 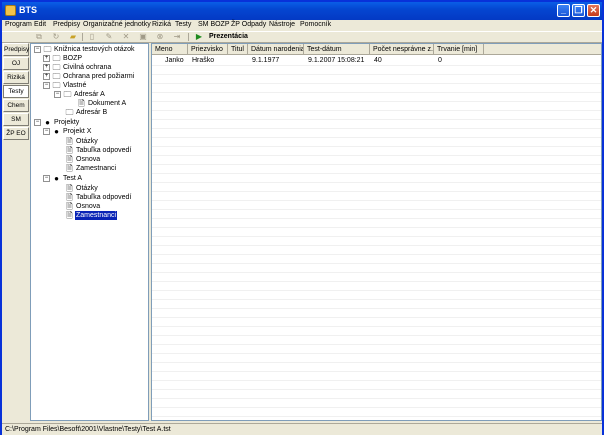 I want to click on play-icon: ▶, so click(x=199, y=37).